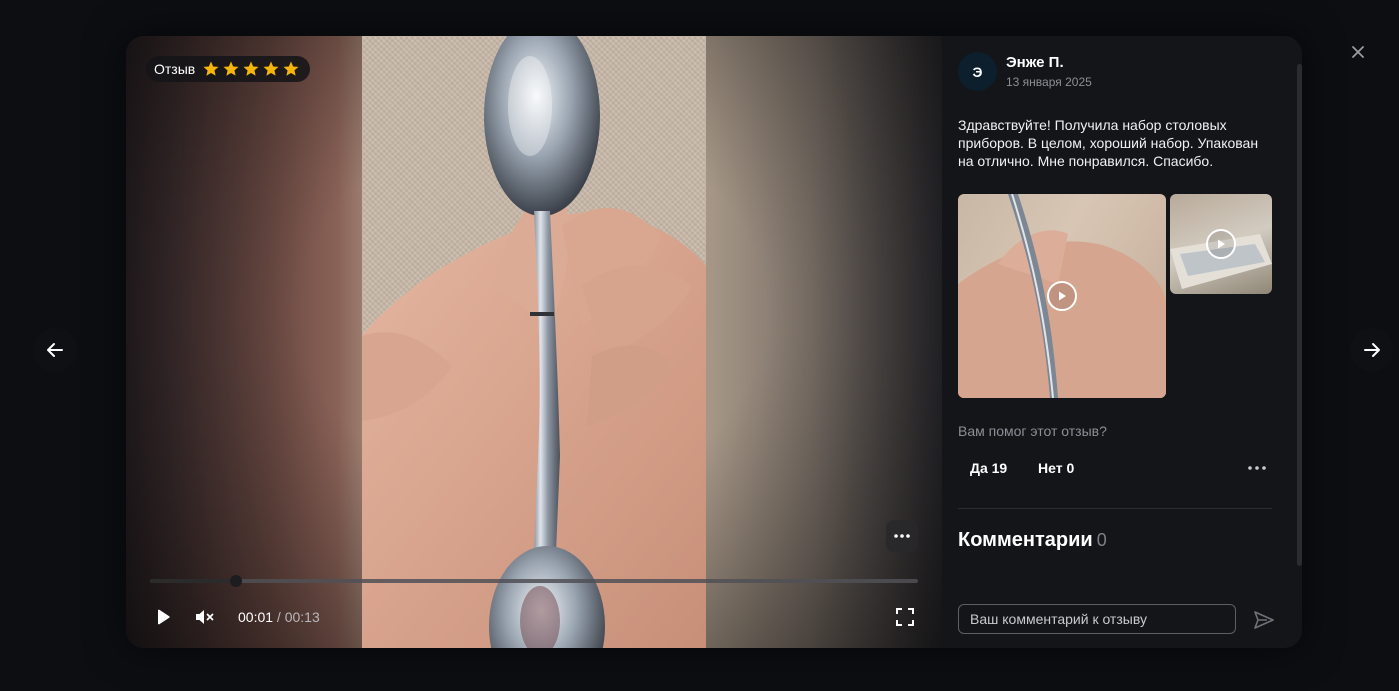 This screenshot has height=691, width=1399. I want to click on comments-count: 0, so click(1101, 540).